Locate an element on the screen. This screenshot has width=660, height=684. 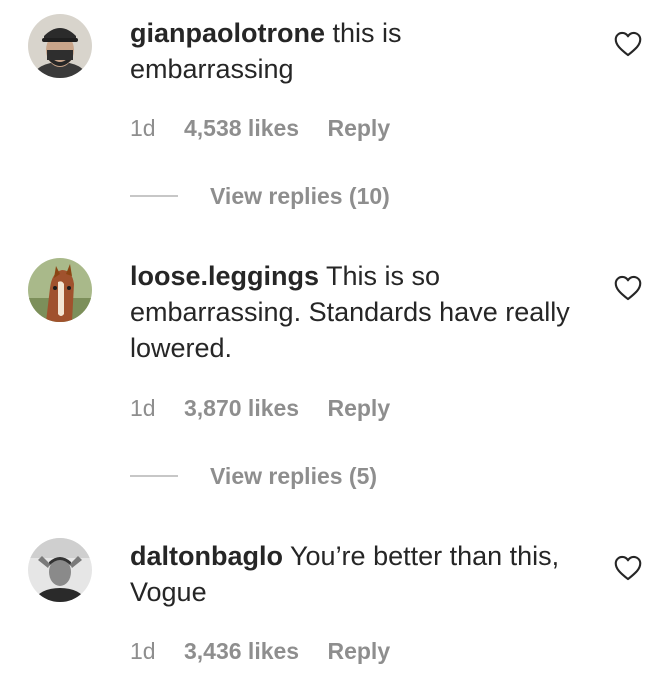
comment-likes: 3,436 likes is located at coordinates (241, 651).